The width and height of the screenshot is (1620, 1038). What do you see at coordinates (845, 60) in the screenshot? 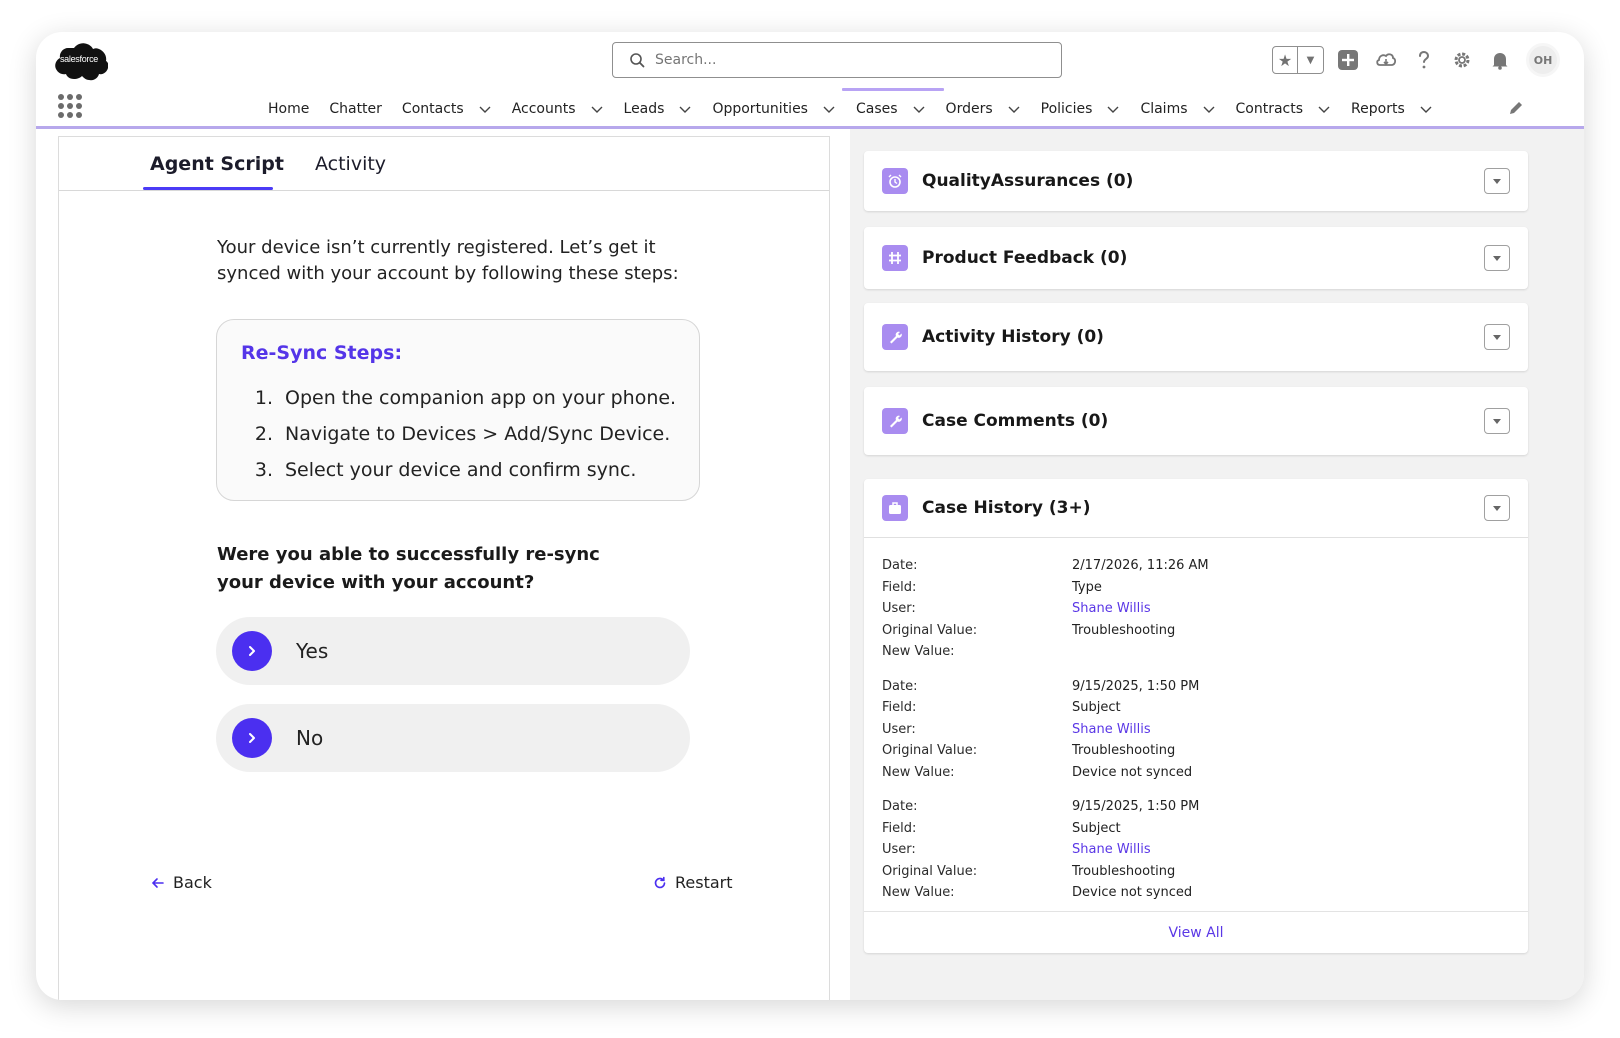
I see `search-input` at bounding box center [845, 60].